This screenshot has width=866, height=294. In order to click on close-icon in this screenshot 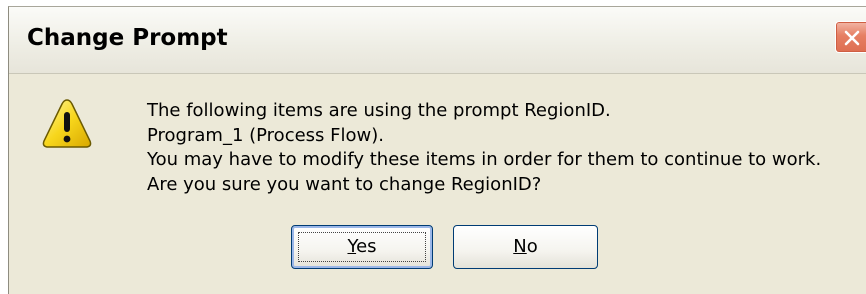, I will do `click(852, 38)`.